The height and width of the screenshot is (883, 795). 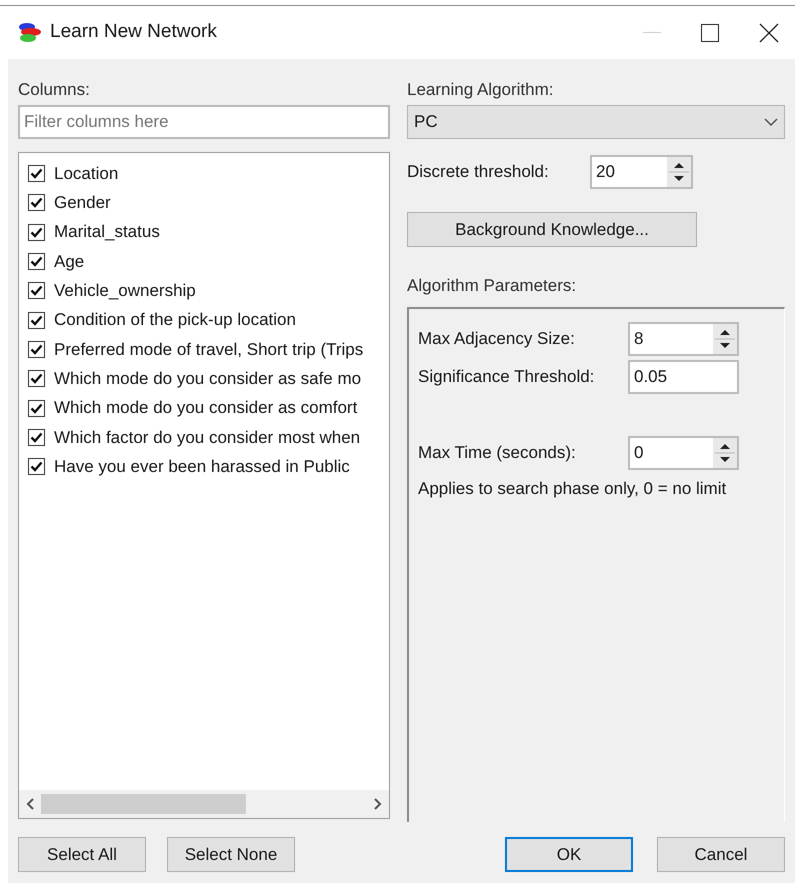 I want to click on column-item: Marital_status, so click(x=208, y=232).